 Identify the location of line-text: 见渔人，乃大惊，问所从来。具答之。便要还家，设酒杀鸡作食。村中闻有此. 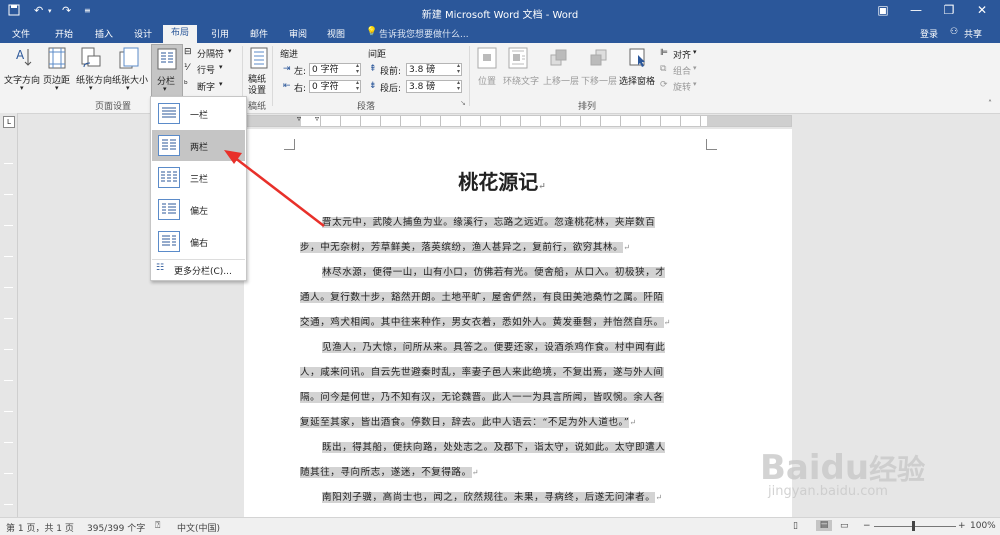
(494, 347).